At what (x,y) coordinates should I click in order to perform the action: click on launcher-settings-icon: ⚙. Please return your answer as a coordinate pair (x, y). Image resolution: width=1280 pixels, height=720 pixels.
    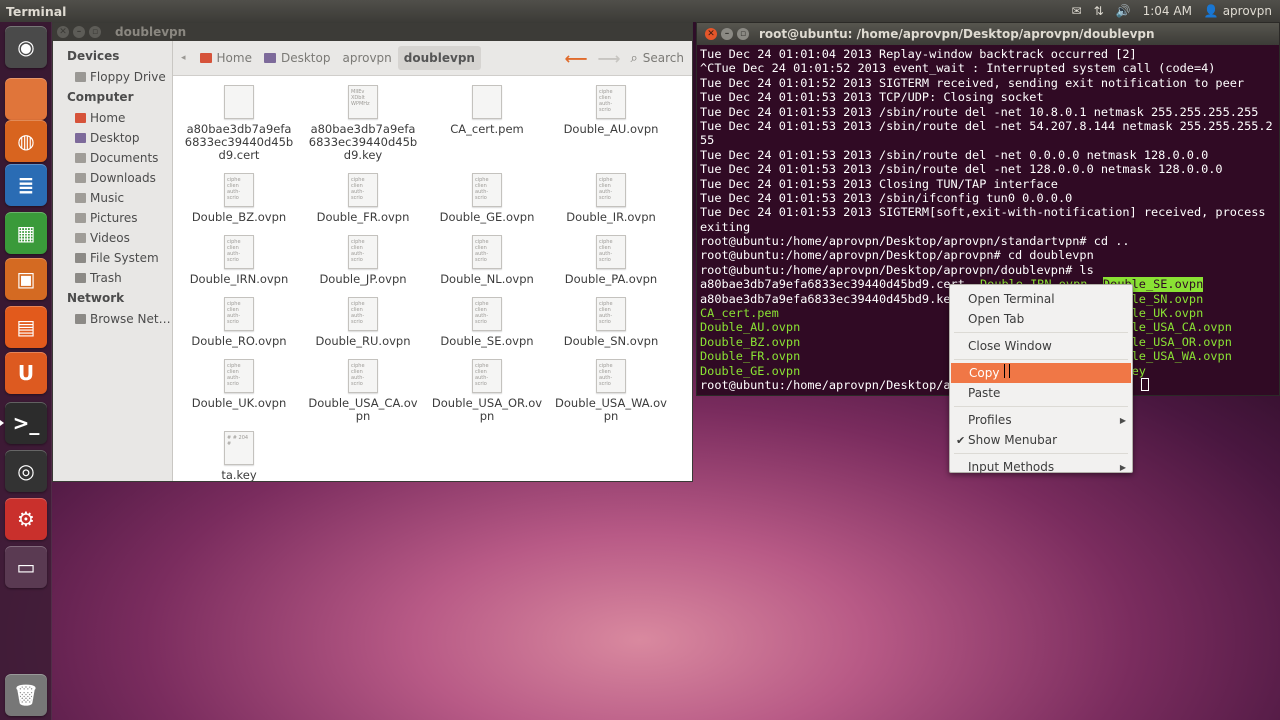
    Looking at the image, I should click on (26, 519).